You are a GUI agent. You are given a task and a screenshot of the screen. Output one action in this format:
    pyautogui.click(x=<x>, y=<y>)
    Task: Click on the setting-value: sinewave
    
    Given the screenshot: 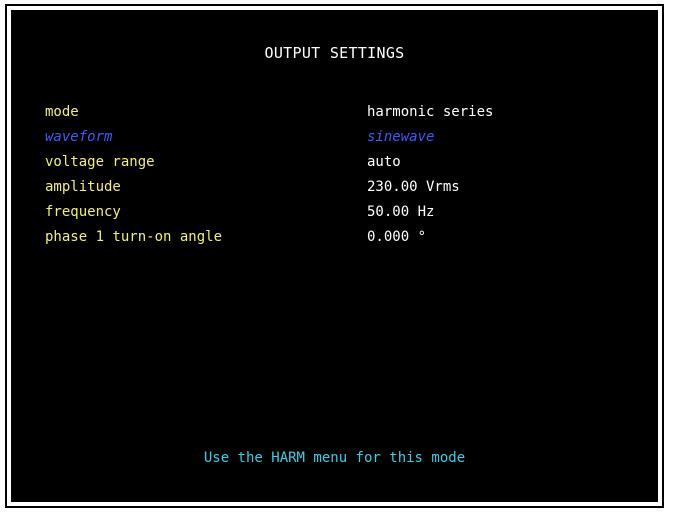 What is the action you would take?
    pyautogui.click(x=401, y=137)
    